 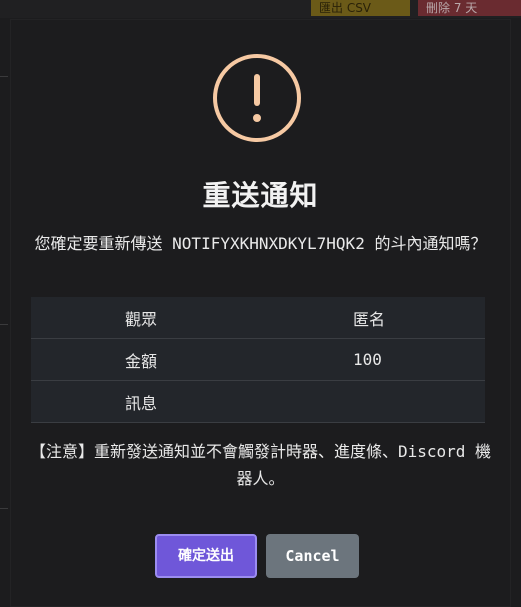 What do you see at coordinates (143, 401) in the screenshot?
I see `table-key-message: 訊息` at bounding box center [143, 401].